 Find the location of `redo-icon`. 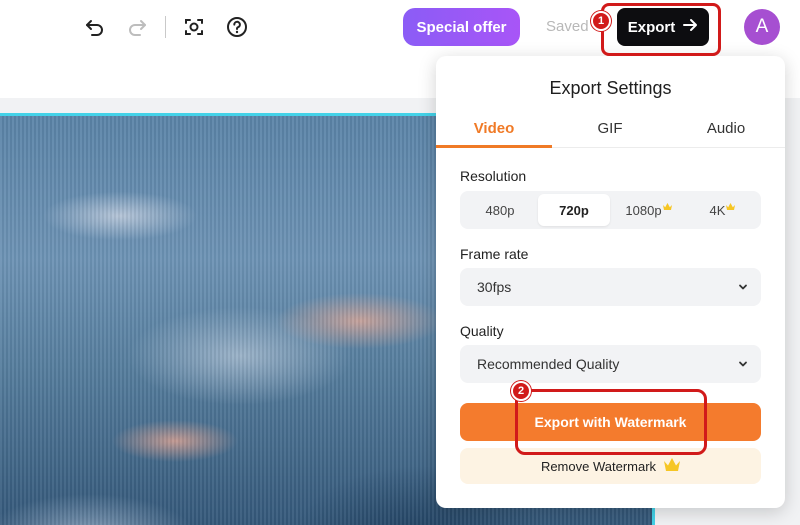

redo-icon is located at coordinates (137, 27).